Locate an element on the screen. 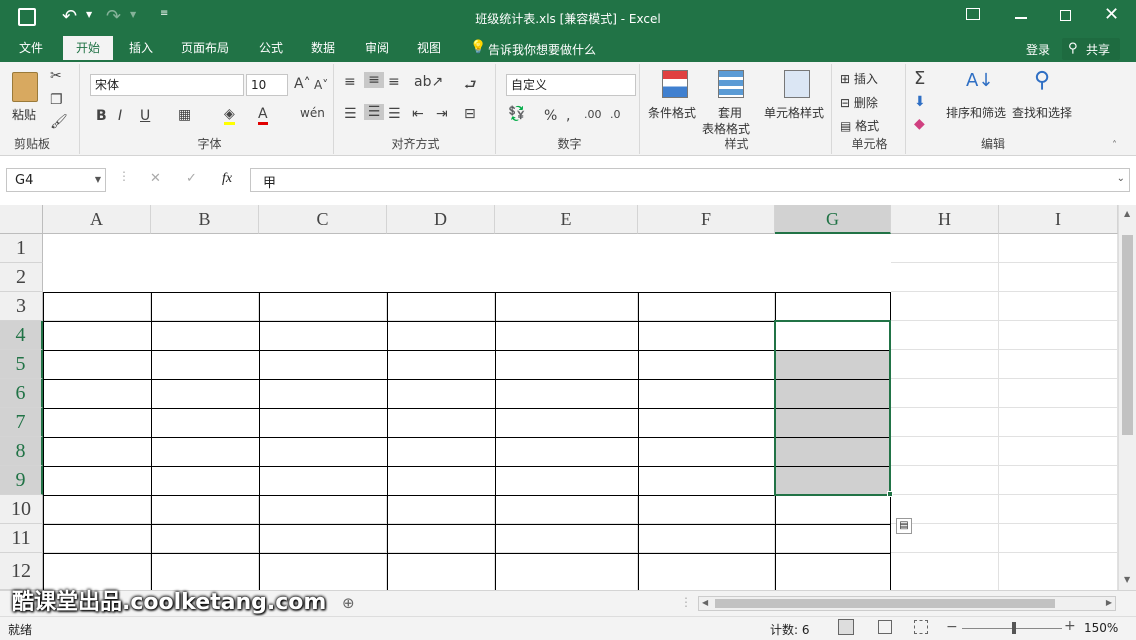 The width and height of the screenshot is (1136, 640). increase-decimal-icon: .00 is located at coordinates (593, 114).